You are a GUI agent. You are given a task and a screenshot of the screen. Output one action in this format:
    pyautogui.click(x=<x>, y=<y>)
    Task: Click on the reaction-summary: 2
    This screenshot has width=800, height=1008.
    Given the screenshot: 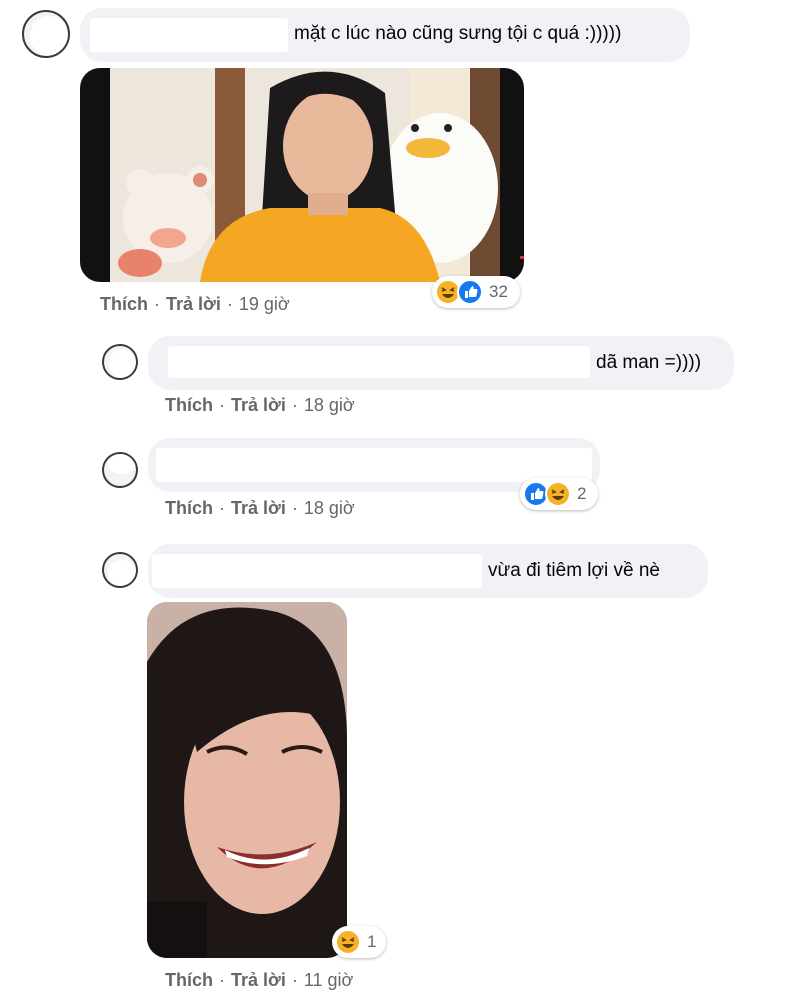 What is the action you would take?
    pyautogui.click(x=559, y=494)
    